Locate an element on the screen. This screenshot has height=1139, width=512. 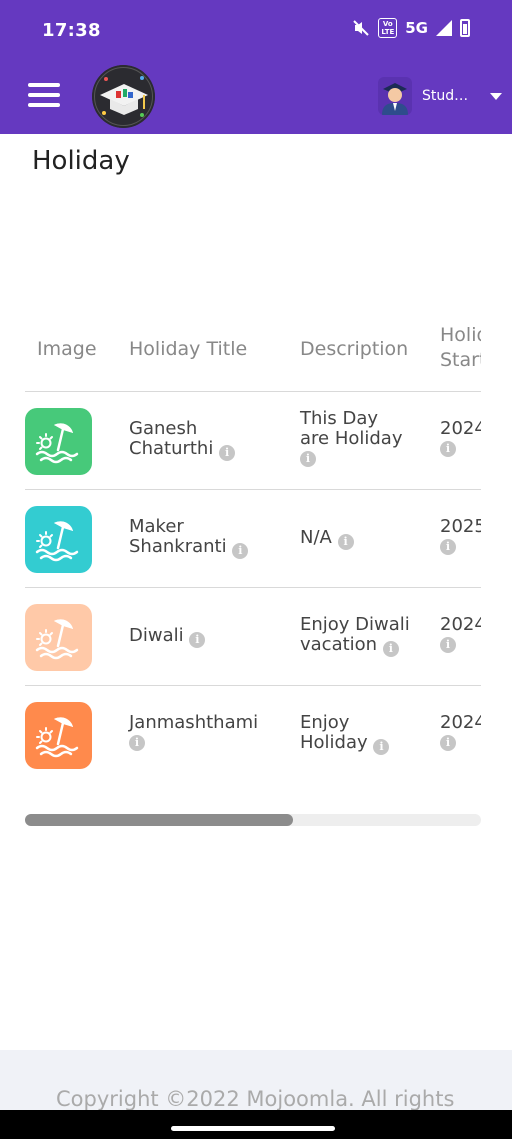
holiday-description-text: This Day is located at coordinates (339, 418).